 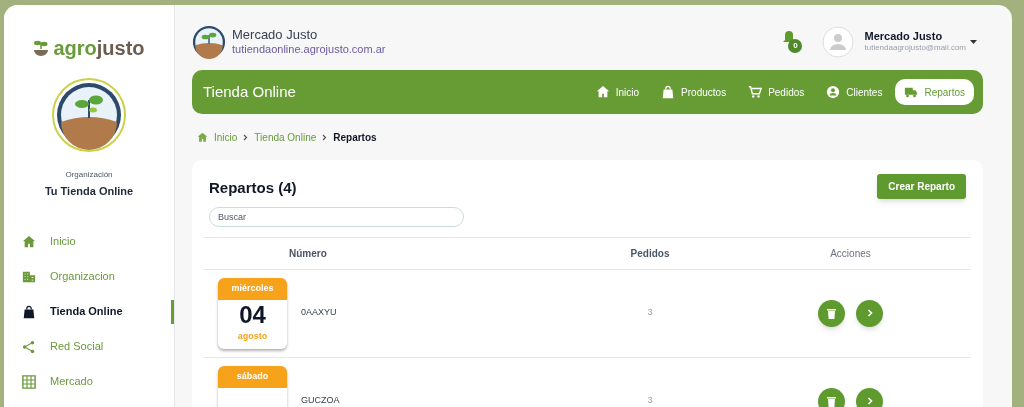 I want to click on breadcrumb-link: Inicio, so click(x=226, y=137).